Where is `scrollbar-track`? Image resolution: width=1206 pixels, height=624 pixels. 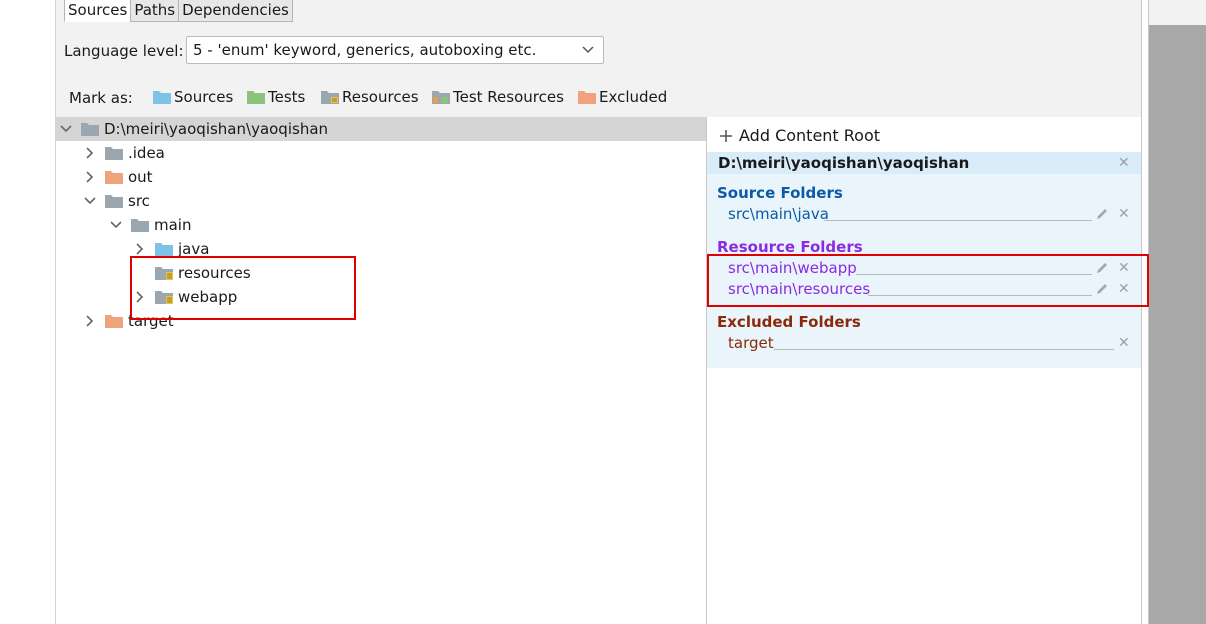
scrollbar-track is located at coordinates (1145, 312).